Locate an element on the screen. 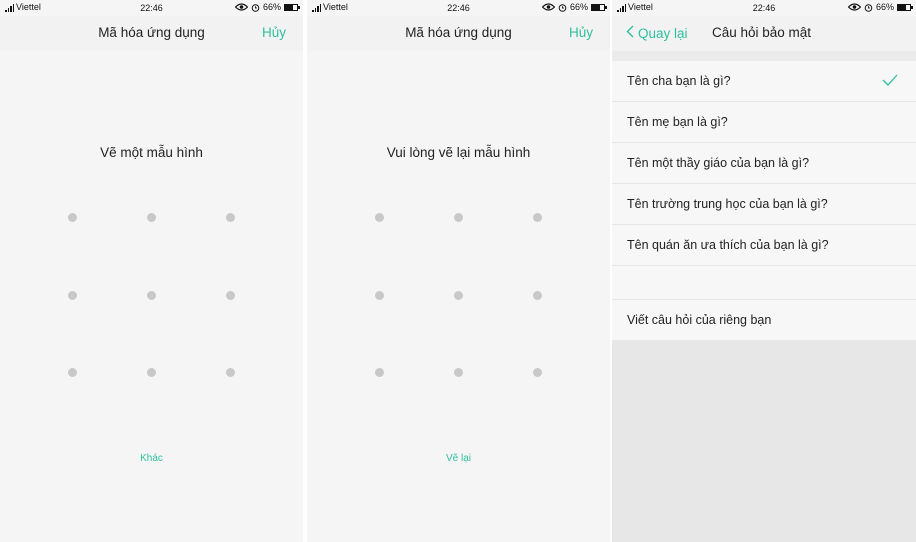 The height and width of the screenshot is (542, 916). empty-area is located at coordinates (764, 441).